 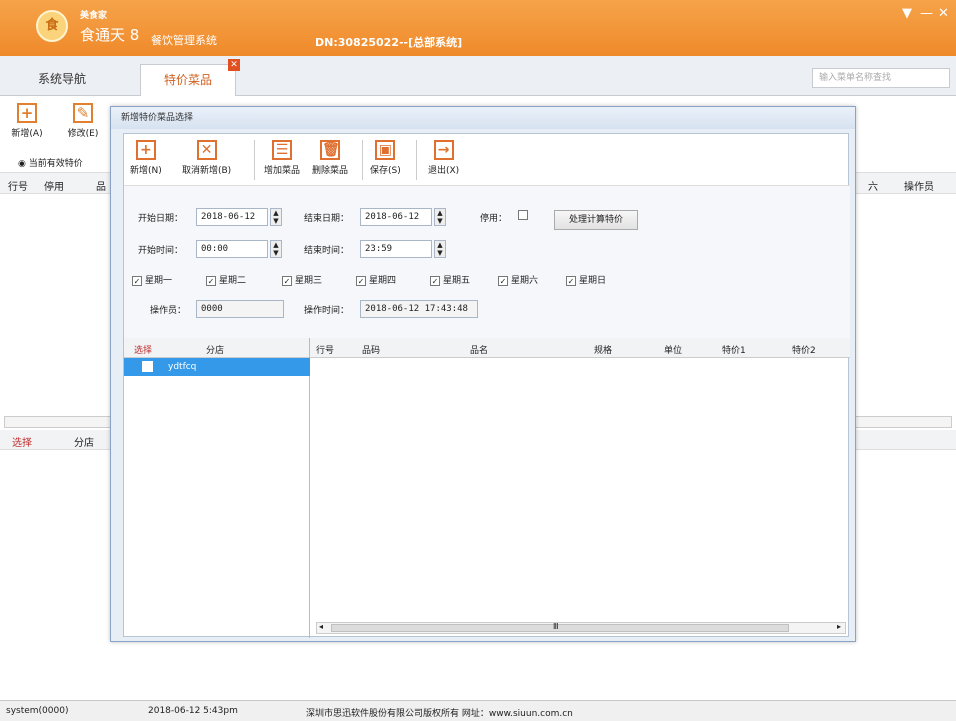 I want to click on weekday-sat-checkbox: ✓ 星期六, so click(x=518, y=279).